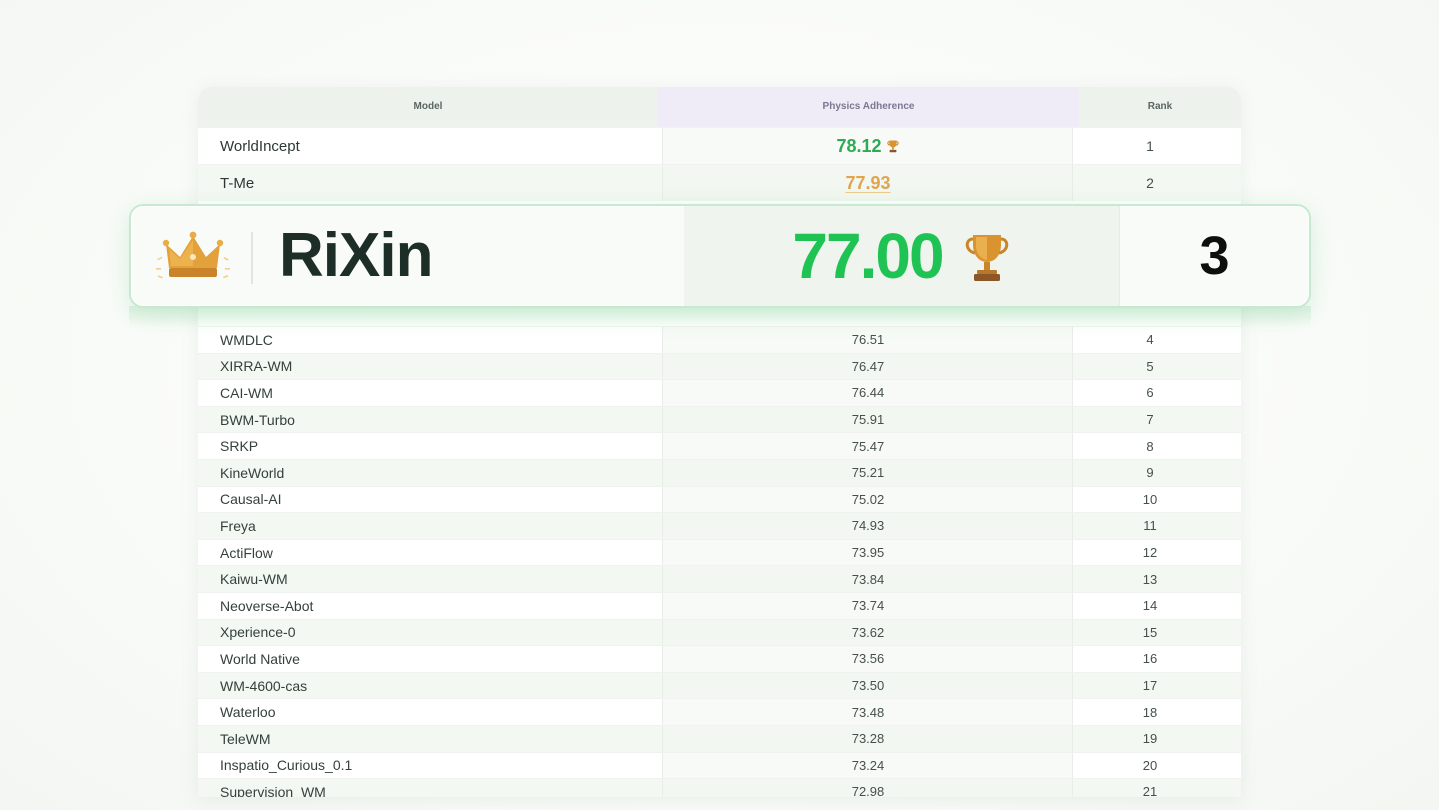  Describe the element at coordinates (260, 658) in the screenshot. I see `model-name: World Native` at that location.